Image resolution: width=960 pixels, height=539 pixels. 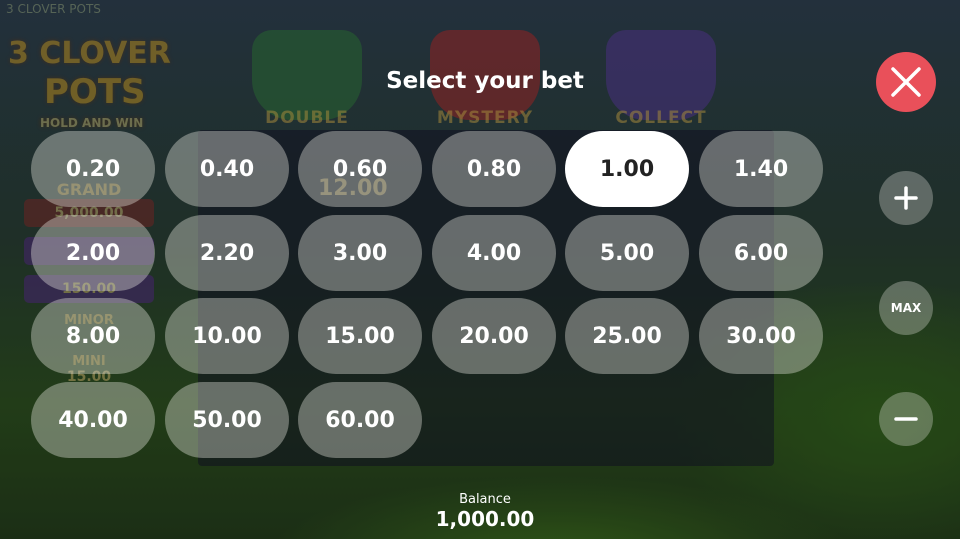 What do you see at coordinates (227, 420) in the screenshot?
I see `bet-option-50-00: 50.00` at bounding box center [227, 420].